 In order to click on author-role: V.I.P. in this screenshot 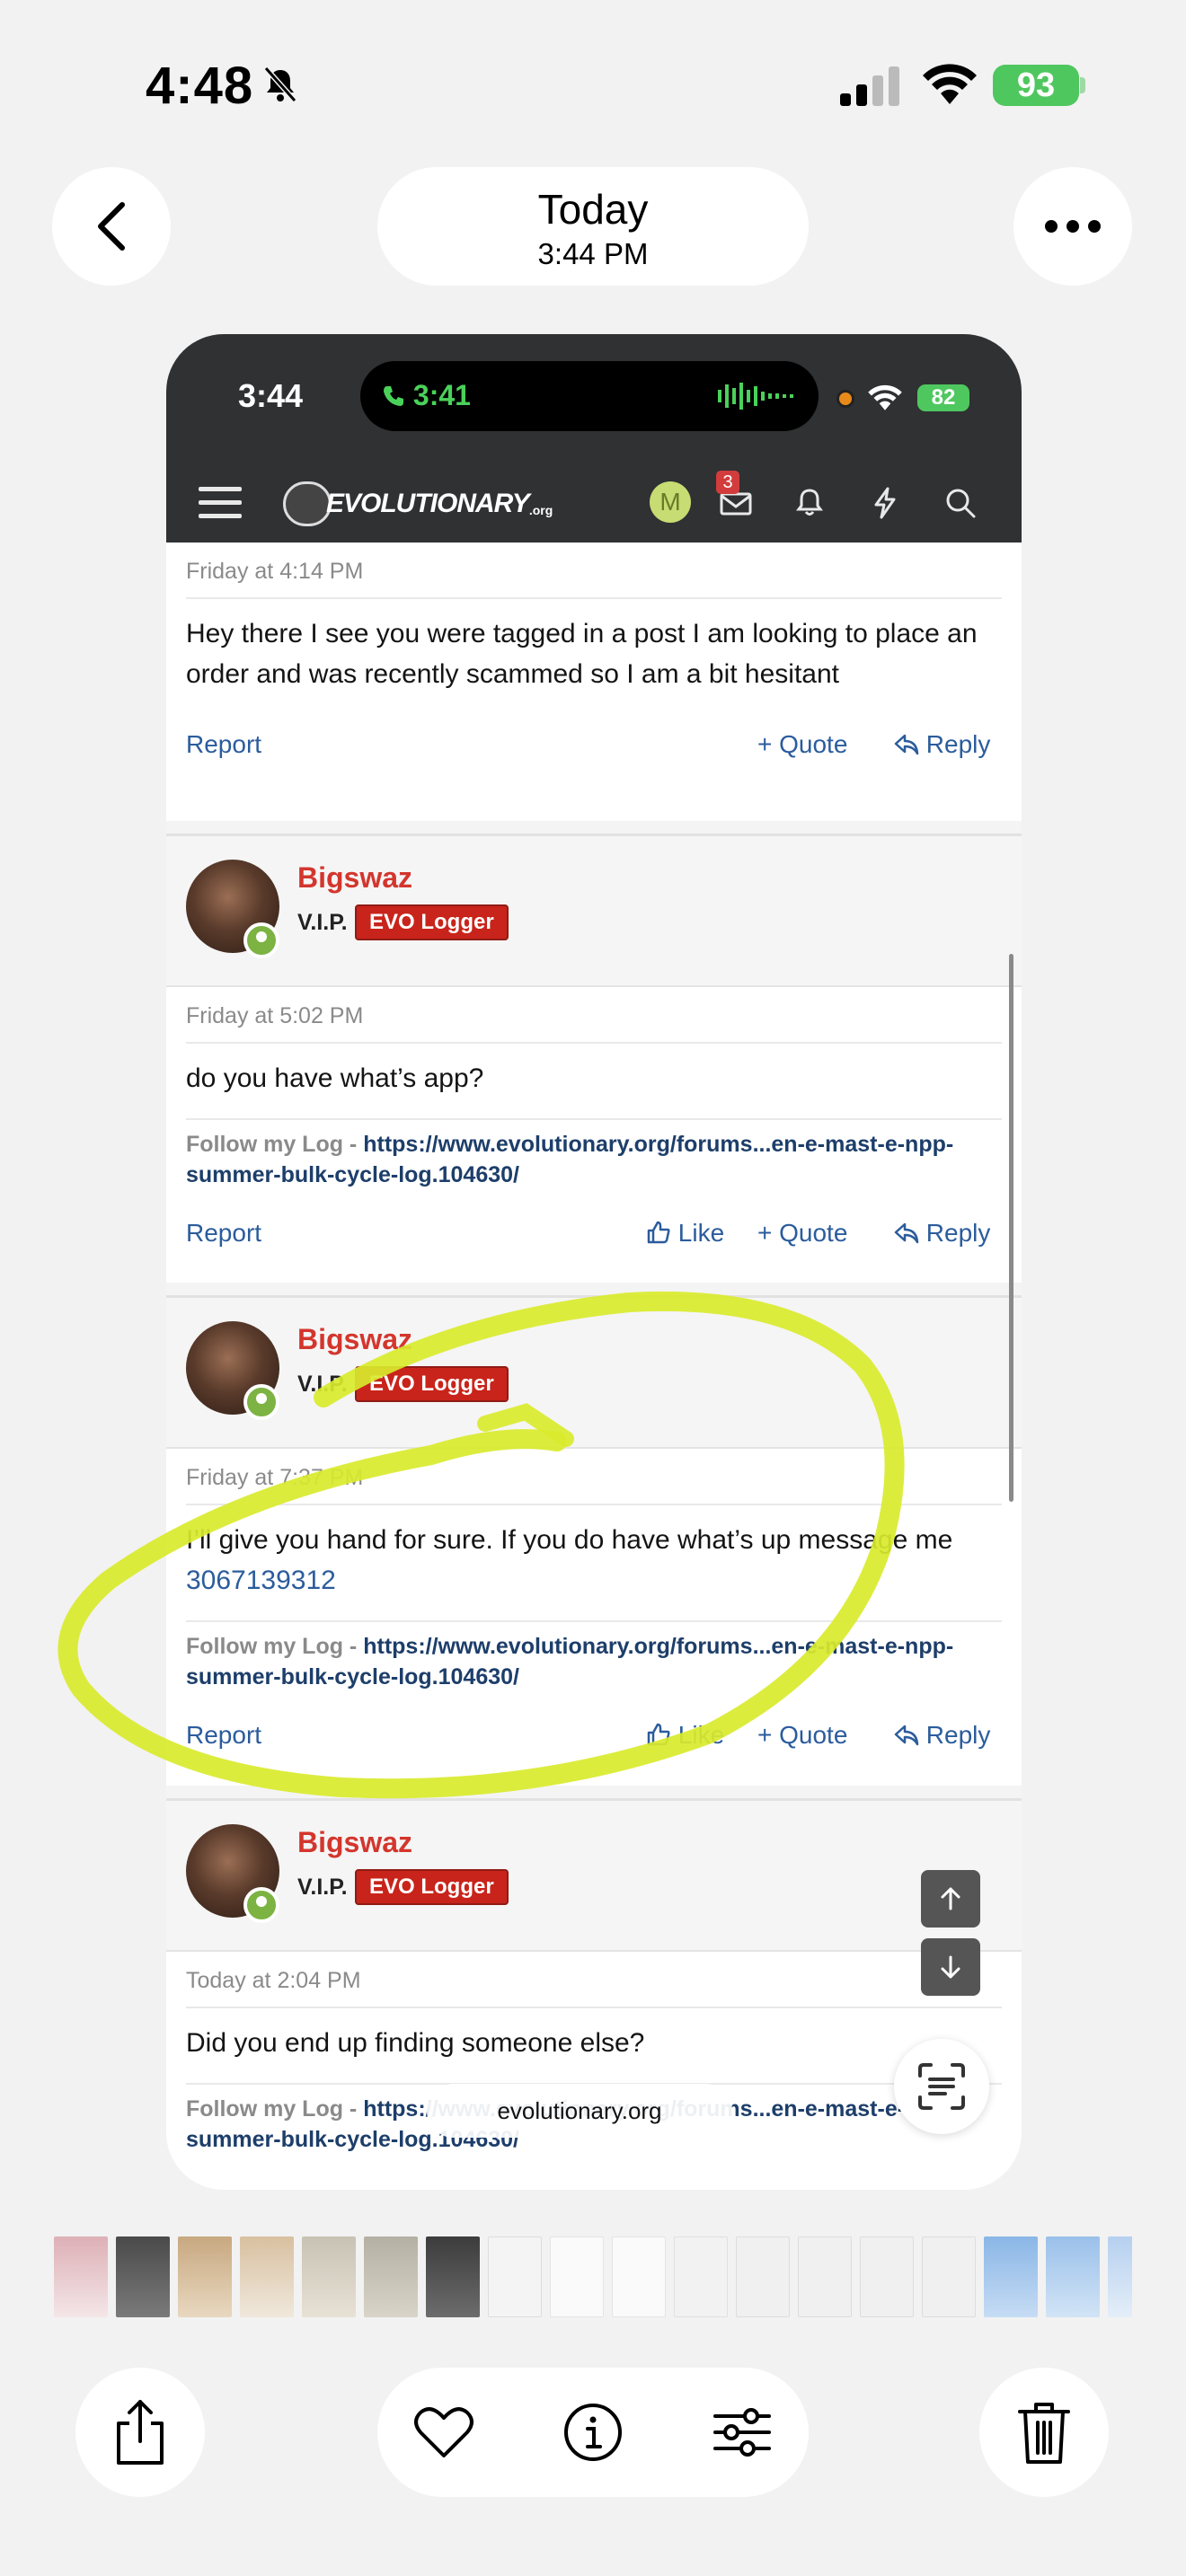, I will do `click(322, 1888)`.